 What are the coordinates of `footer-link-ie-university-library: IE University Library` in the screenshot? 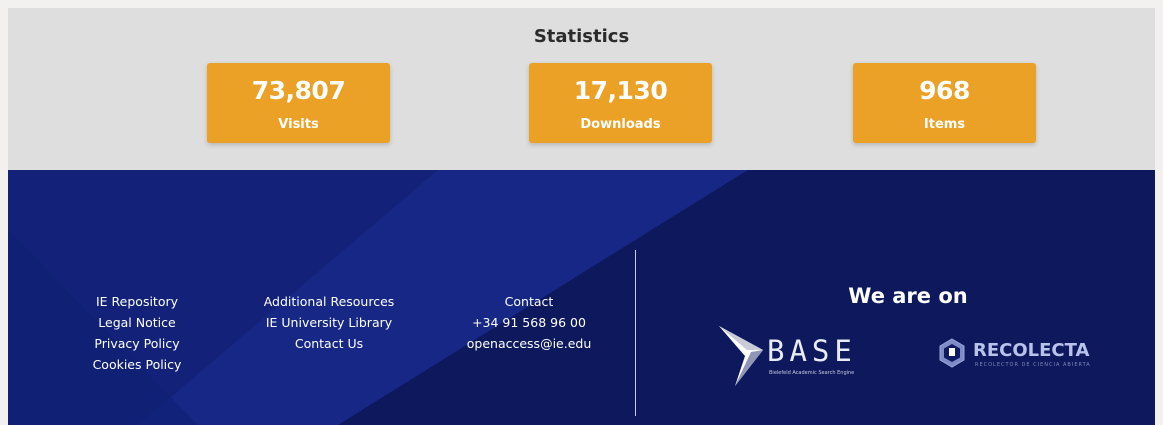 It's located at (329, 322).